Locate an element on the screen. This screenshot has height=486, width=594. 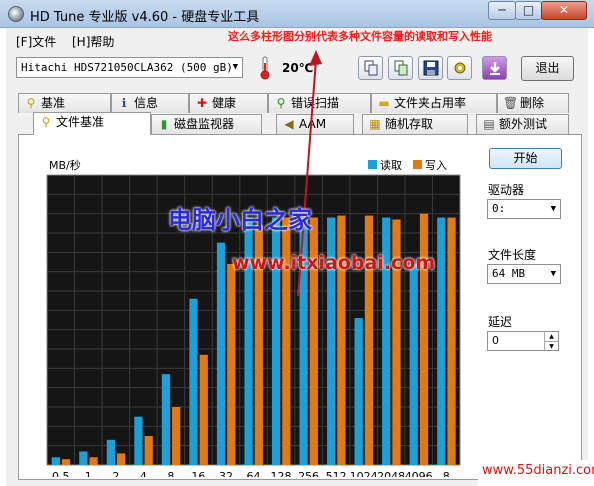
tab-label: 磁盘监视器 is located at coordinates (204, 124).